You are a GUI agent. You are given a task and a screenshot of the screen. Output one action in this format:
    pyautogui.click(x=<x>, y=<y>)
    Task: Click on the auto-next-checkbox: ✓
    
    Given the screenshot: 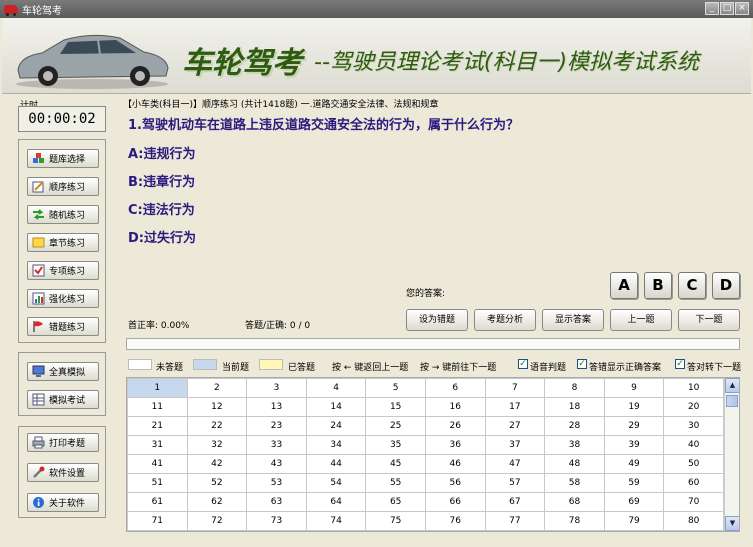 What is the action you would take?
    pyautogui.click(x=680, y=364)
    